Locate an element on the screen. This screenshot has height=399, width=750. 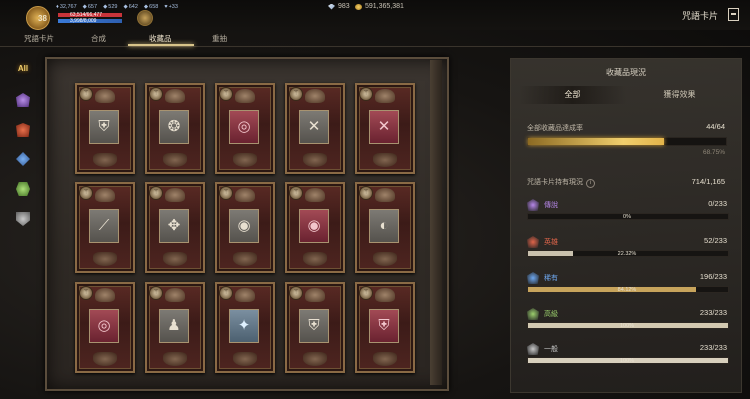
boot-icon: ◆ 642 is located at coordinates (130, 7).